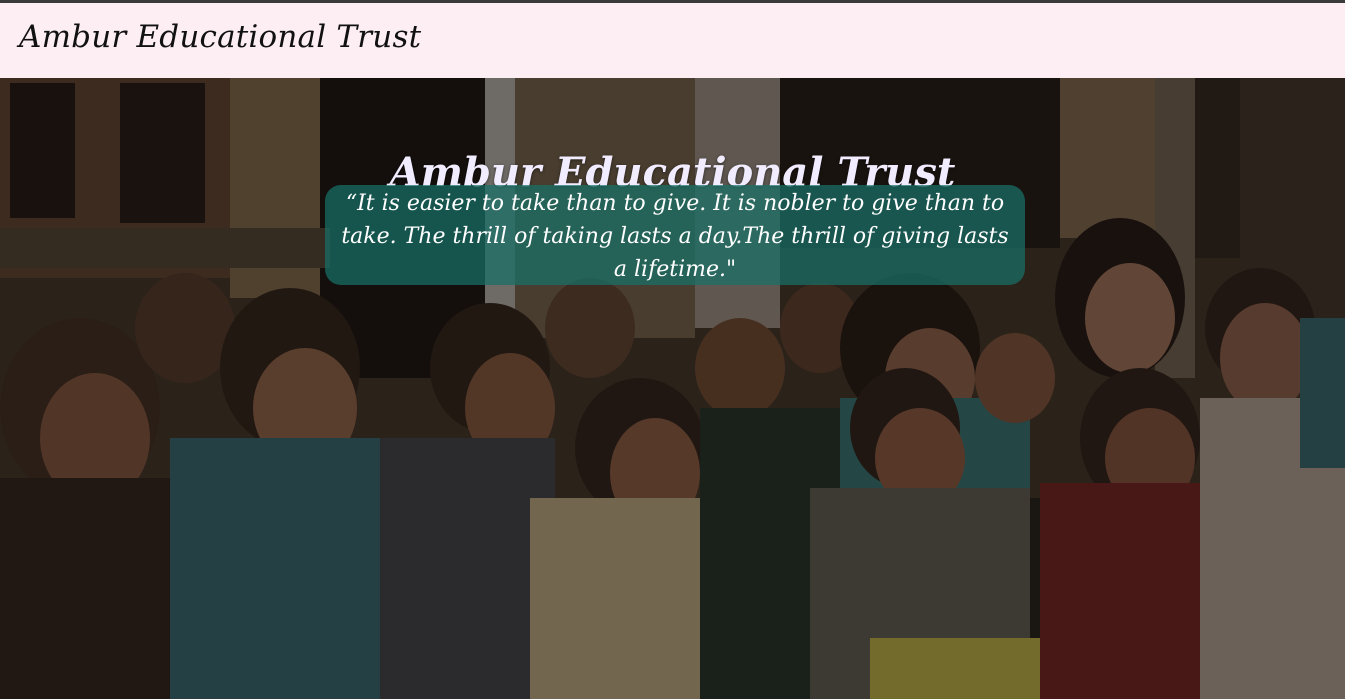 This screenshot has width=1345, height=699. What do you see at coordinates (220, 37) in the screenshot?
I see `brand-link: Ambur Educational Trust` at bounding box center [220, 37].